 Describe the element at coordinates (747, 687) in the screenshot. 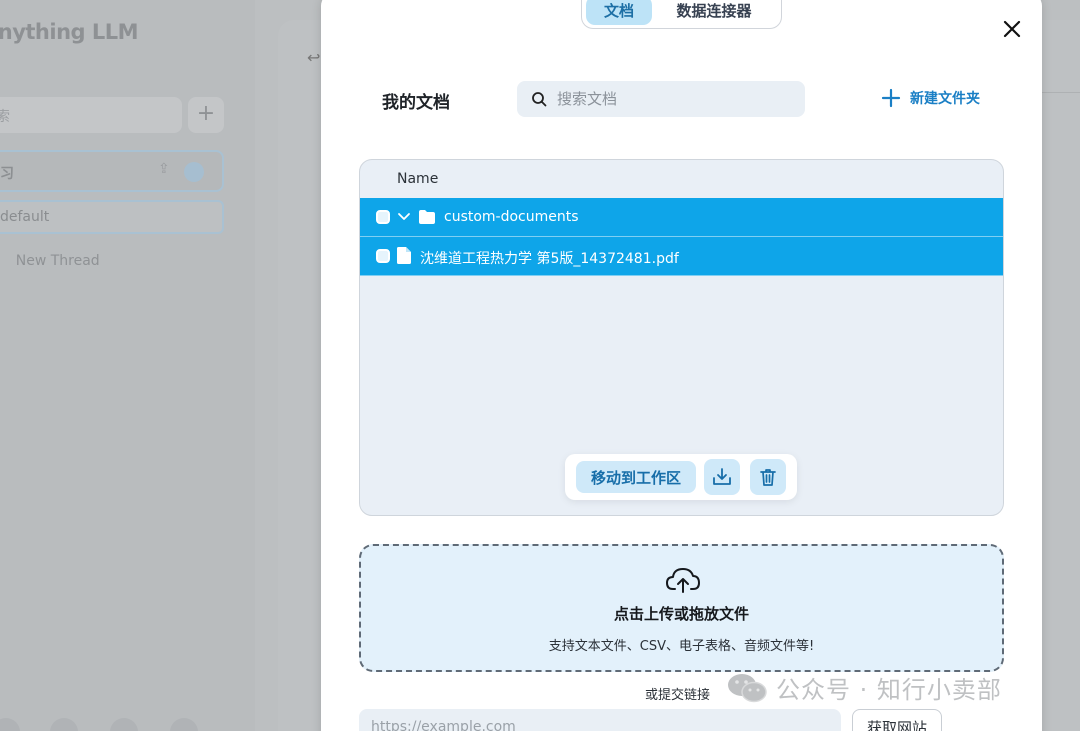

I see `wechat-logo-icon` at that location.